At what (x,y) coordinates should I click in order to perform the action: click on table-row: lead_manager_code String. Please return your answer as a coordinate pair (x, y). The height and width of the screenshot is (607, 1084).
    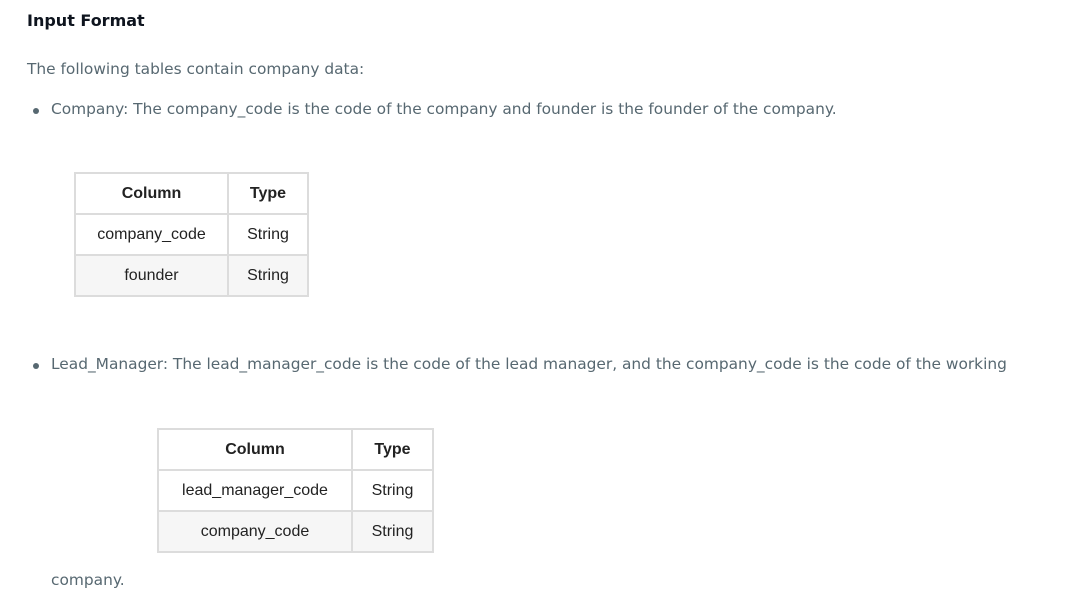
    Looking at the image, I should click on (295, 490).